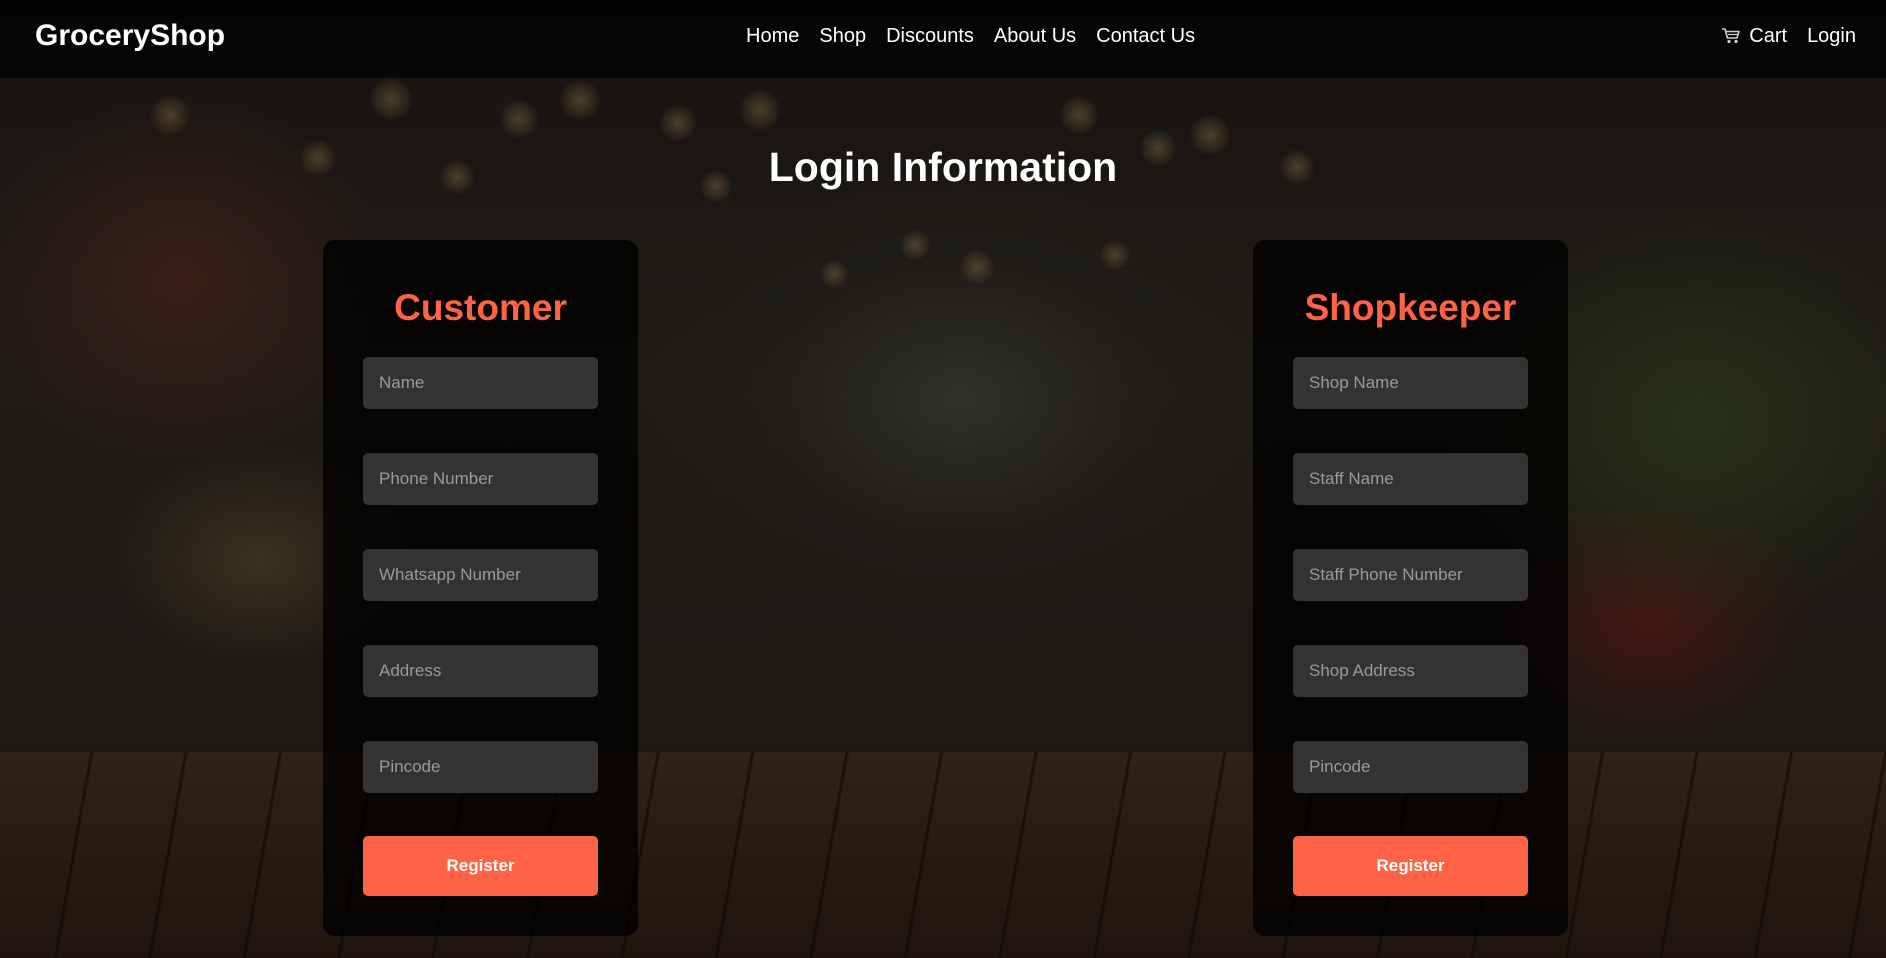 The height and width of the screenshot is (958, 1886). Describe the element at coordinates (1410, 383) in the screenshot. I see `shop-name-input` at that location.